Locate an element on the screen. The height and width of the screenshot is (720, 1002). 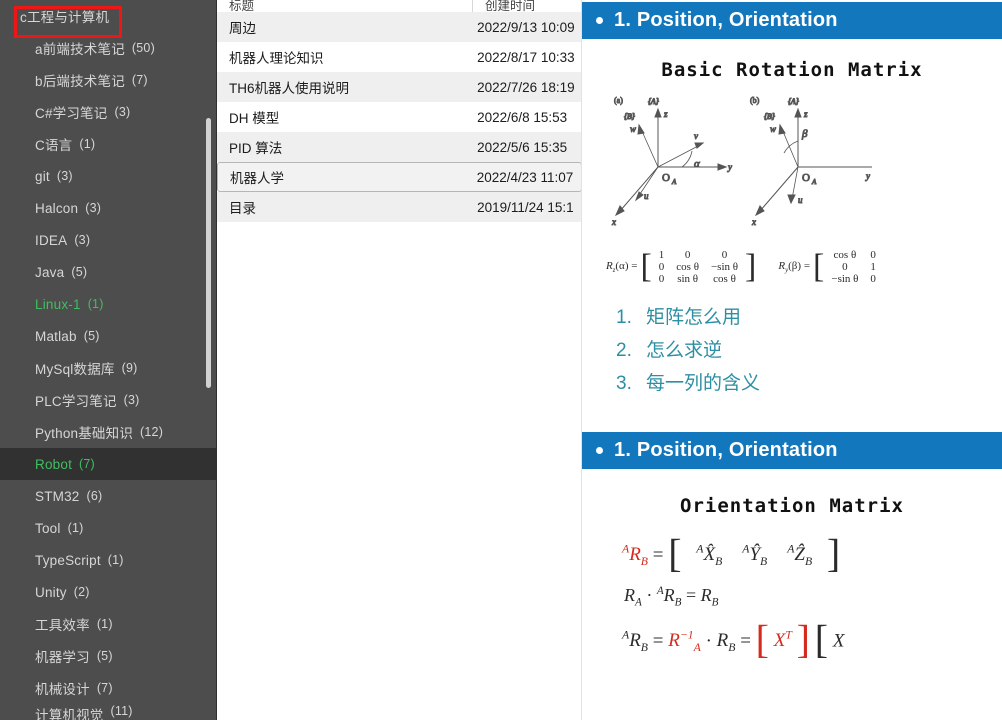
sidebar-scrollbar is located at coordinates (210, 360).